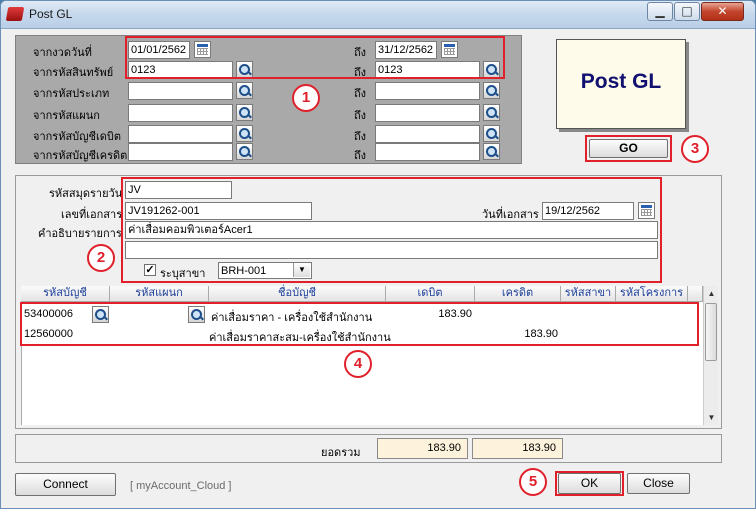 This screenshot has height=509, width=756. I want to click on credit-from-label: จากรหัสบัญชีเครดิต, so click(80, 156).